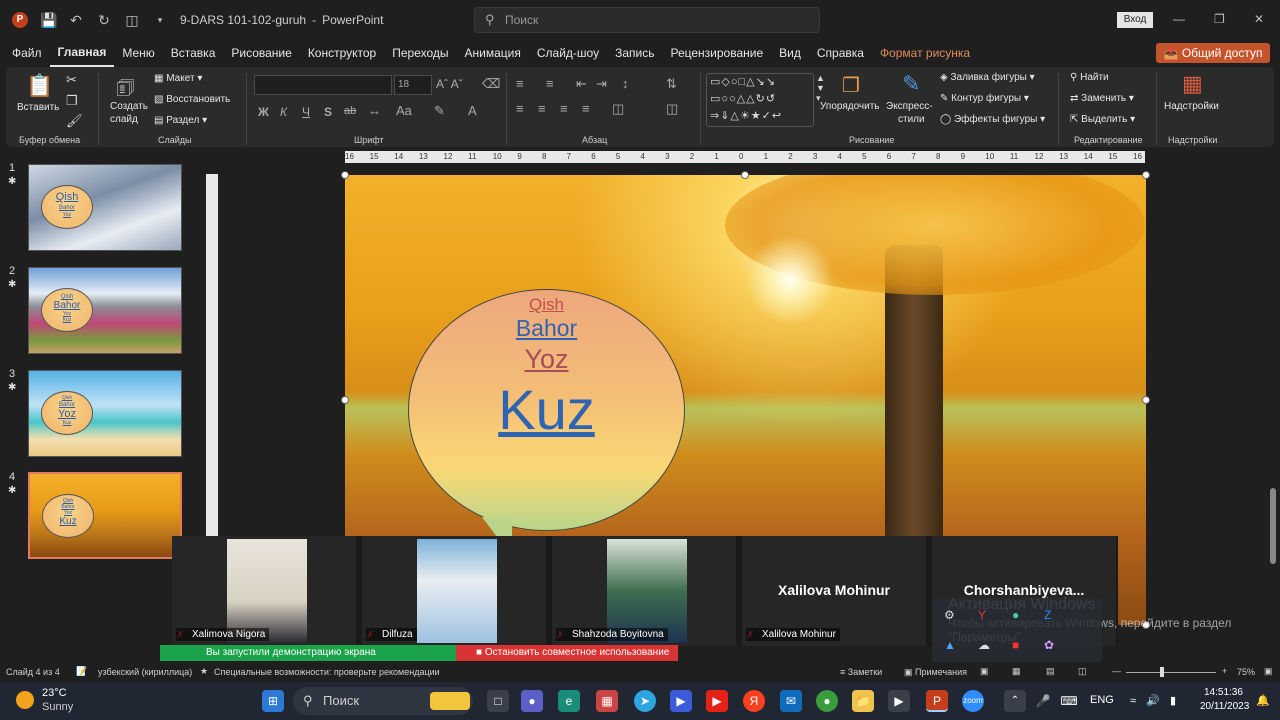 The image size is (1280, 720). What do you see at coordinates (323, 85) in the screenshot?
I see `font-name-input` at bounding box center [323, 85].